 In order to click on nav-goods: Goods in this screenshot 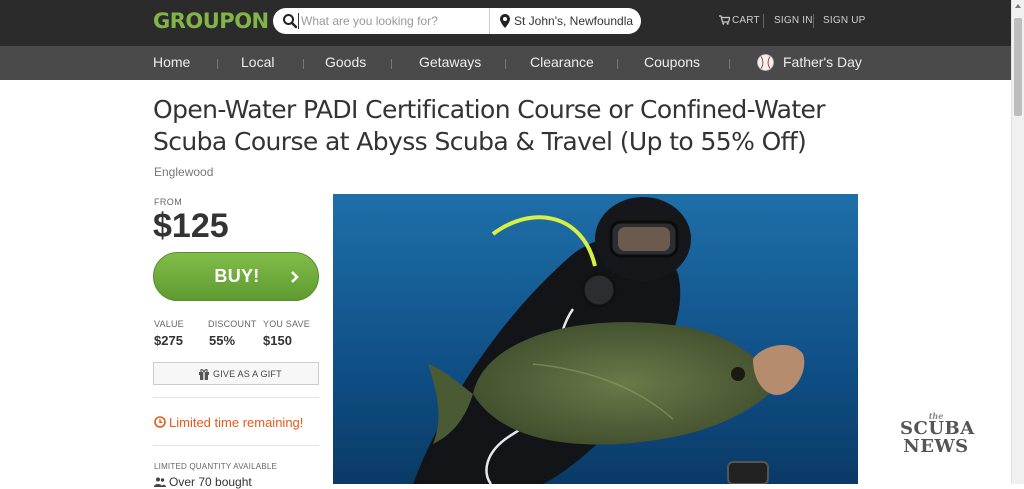, I will do `click(345, 62)`.